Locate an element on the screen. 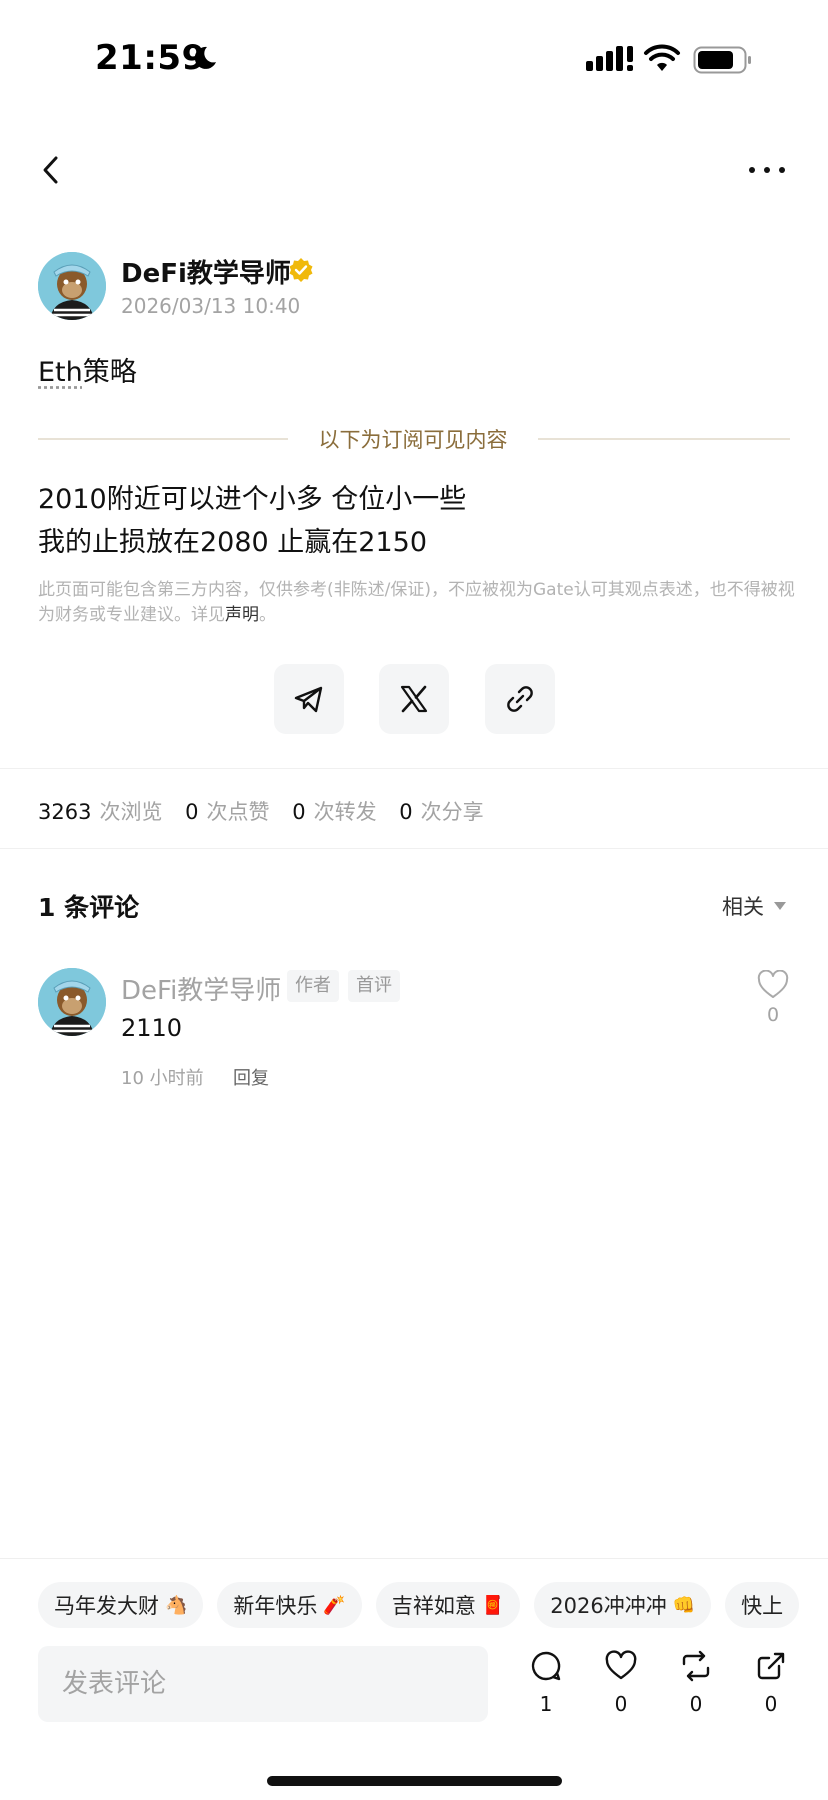 This screenshot has height=1800, width=828. sort-dropdown: 相关 is located at coordinates (743, 906).